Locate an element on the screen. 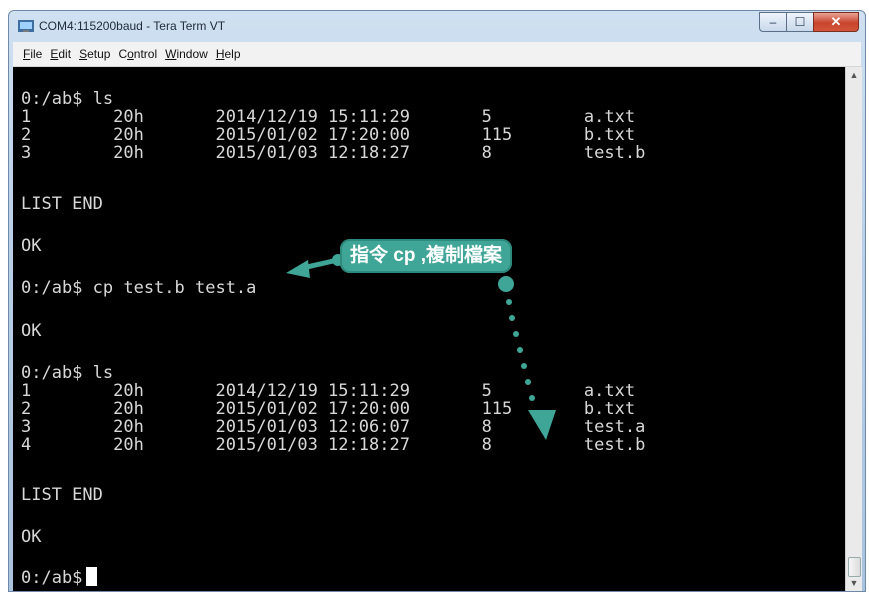  callout-dotted-arrow-to-test-a-icon is located at coordinates (527, 358).